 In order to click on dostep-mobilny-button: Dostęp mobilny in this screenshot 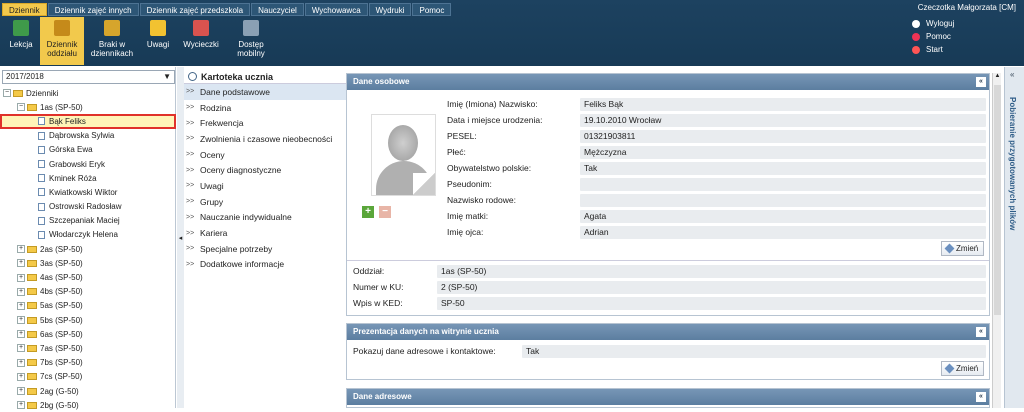, I will do `click(251, 41)`.